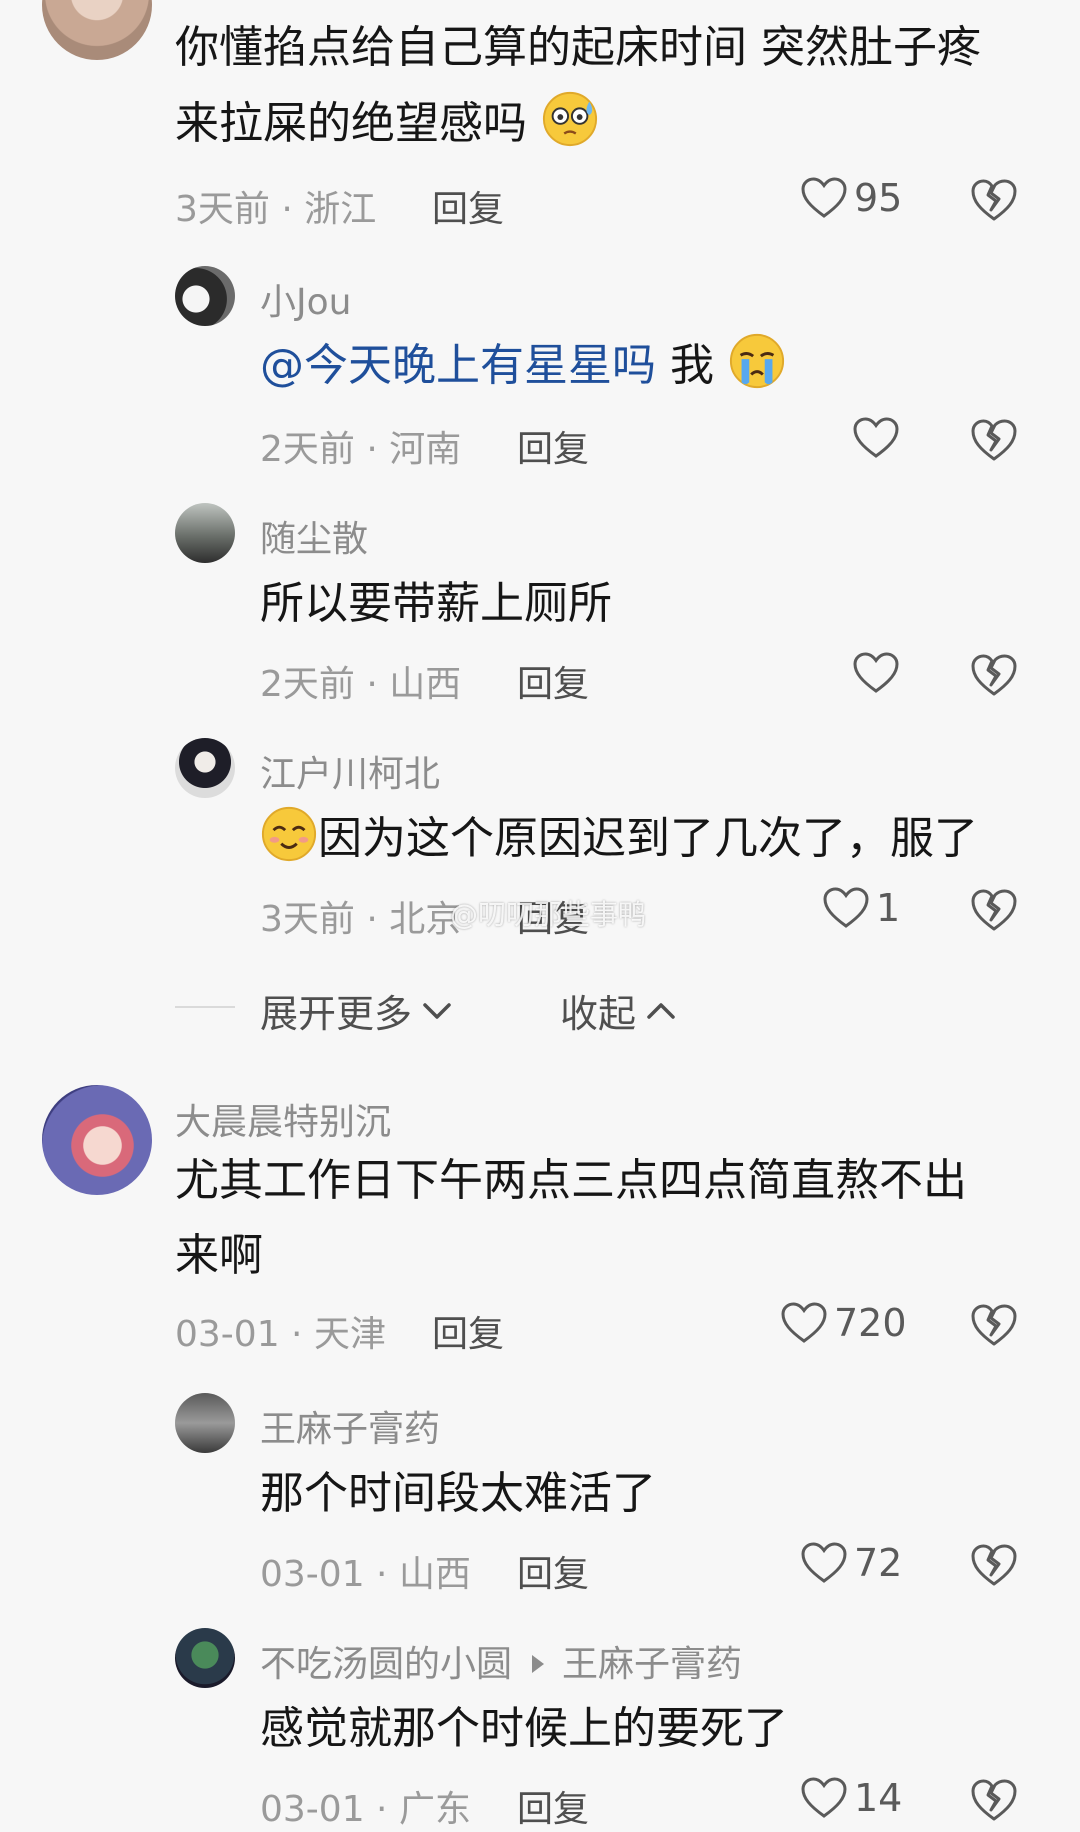  Describe the element at coordinates (652, 1664) in the screenshot. I see `reply-to-username: 王麻子膏药` at that location.